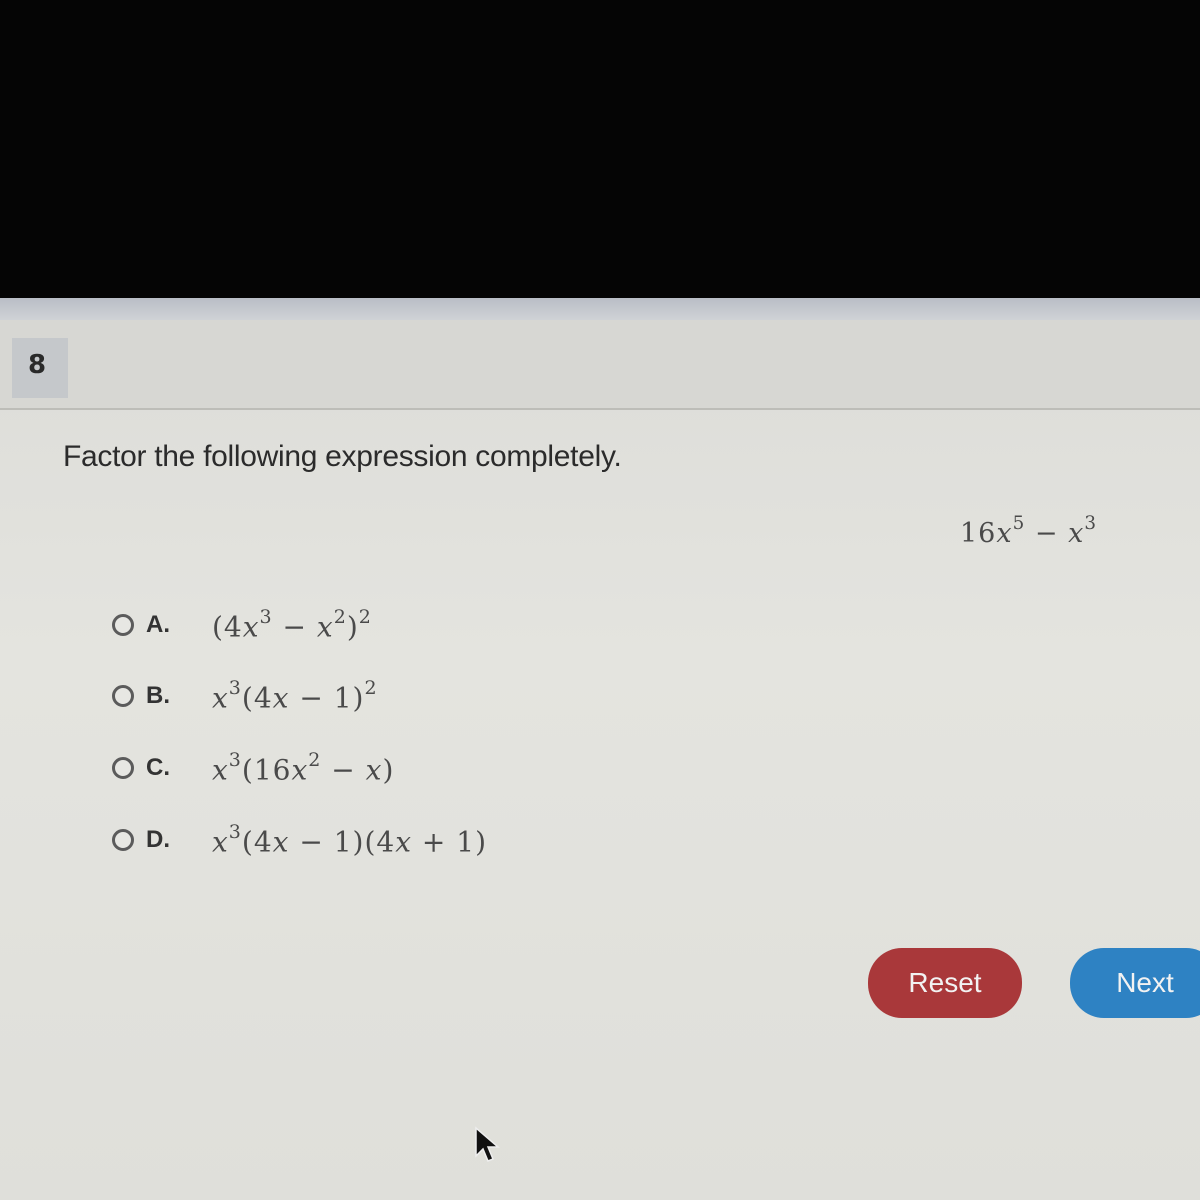  I want to click on choice-answer: x3(4x − 1)2, so click(295, 696).